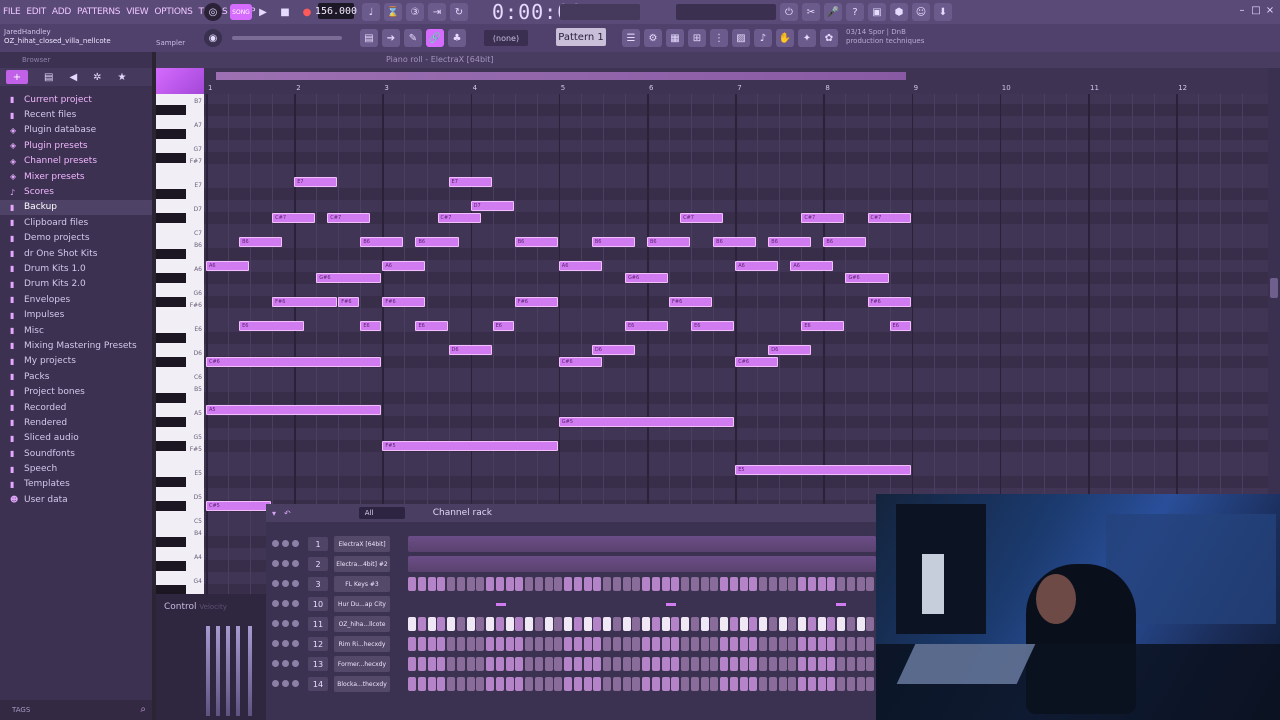 This screenshot has width=1280, height=720. Describe the element at coordinates (563, 88) in the screenshot. I see `bar-number: 5` at that location.